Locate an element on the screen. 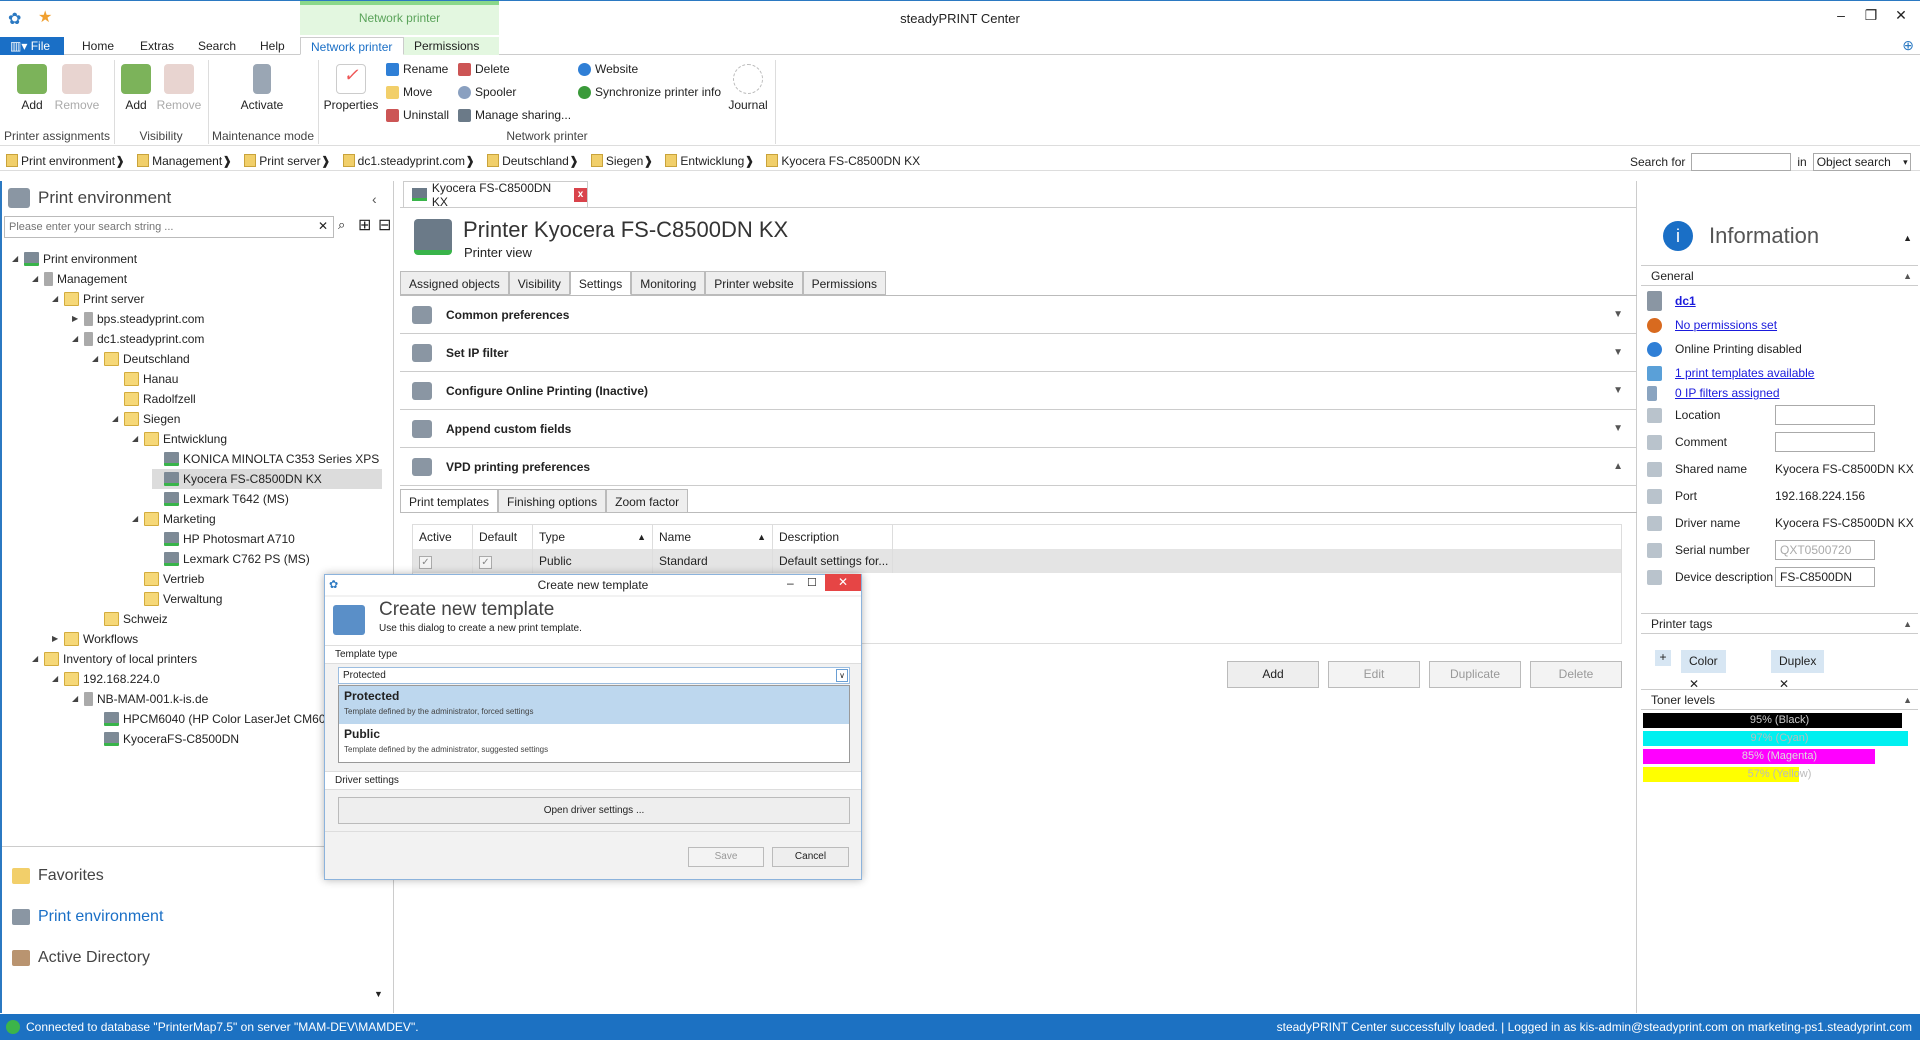 This screenshot has height=1040, width=1920. tree-item: KyoceraFS-C8500DN is located at coordinates (165, 739).